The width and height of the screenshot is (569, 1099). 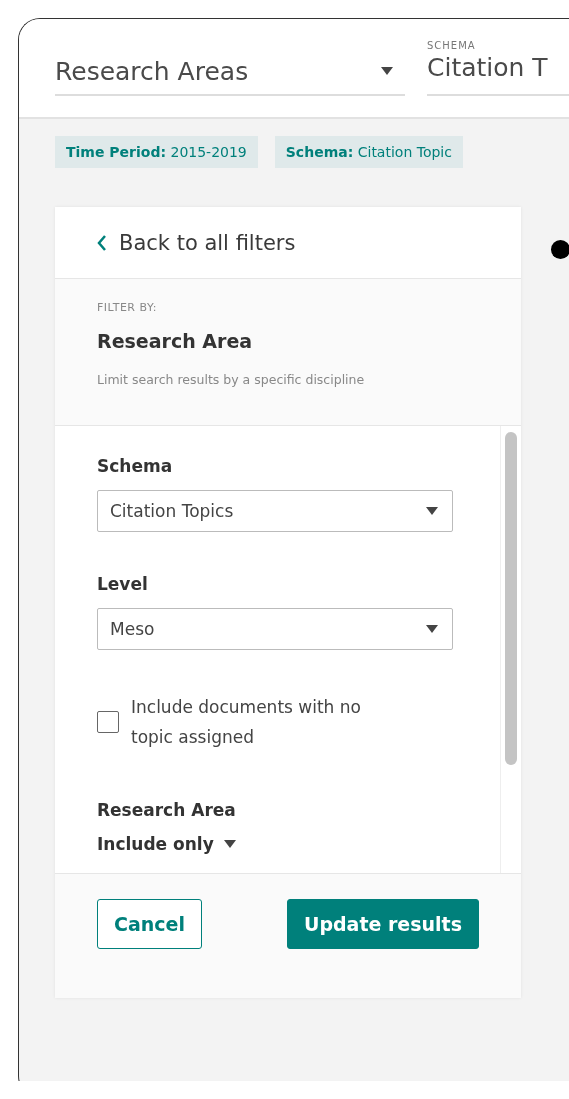 I want to click on field-label: Level, so click(x=123, y=584).